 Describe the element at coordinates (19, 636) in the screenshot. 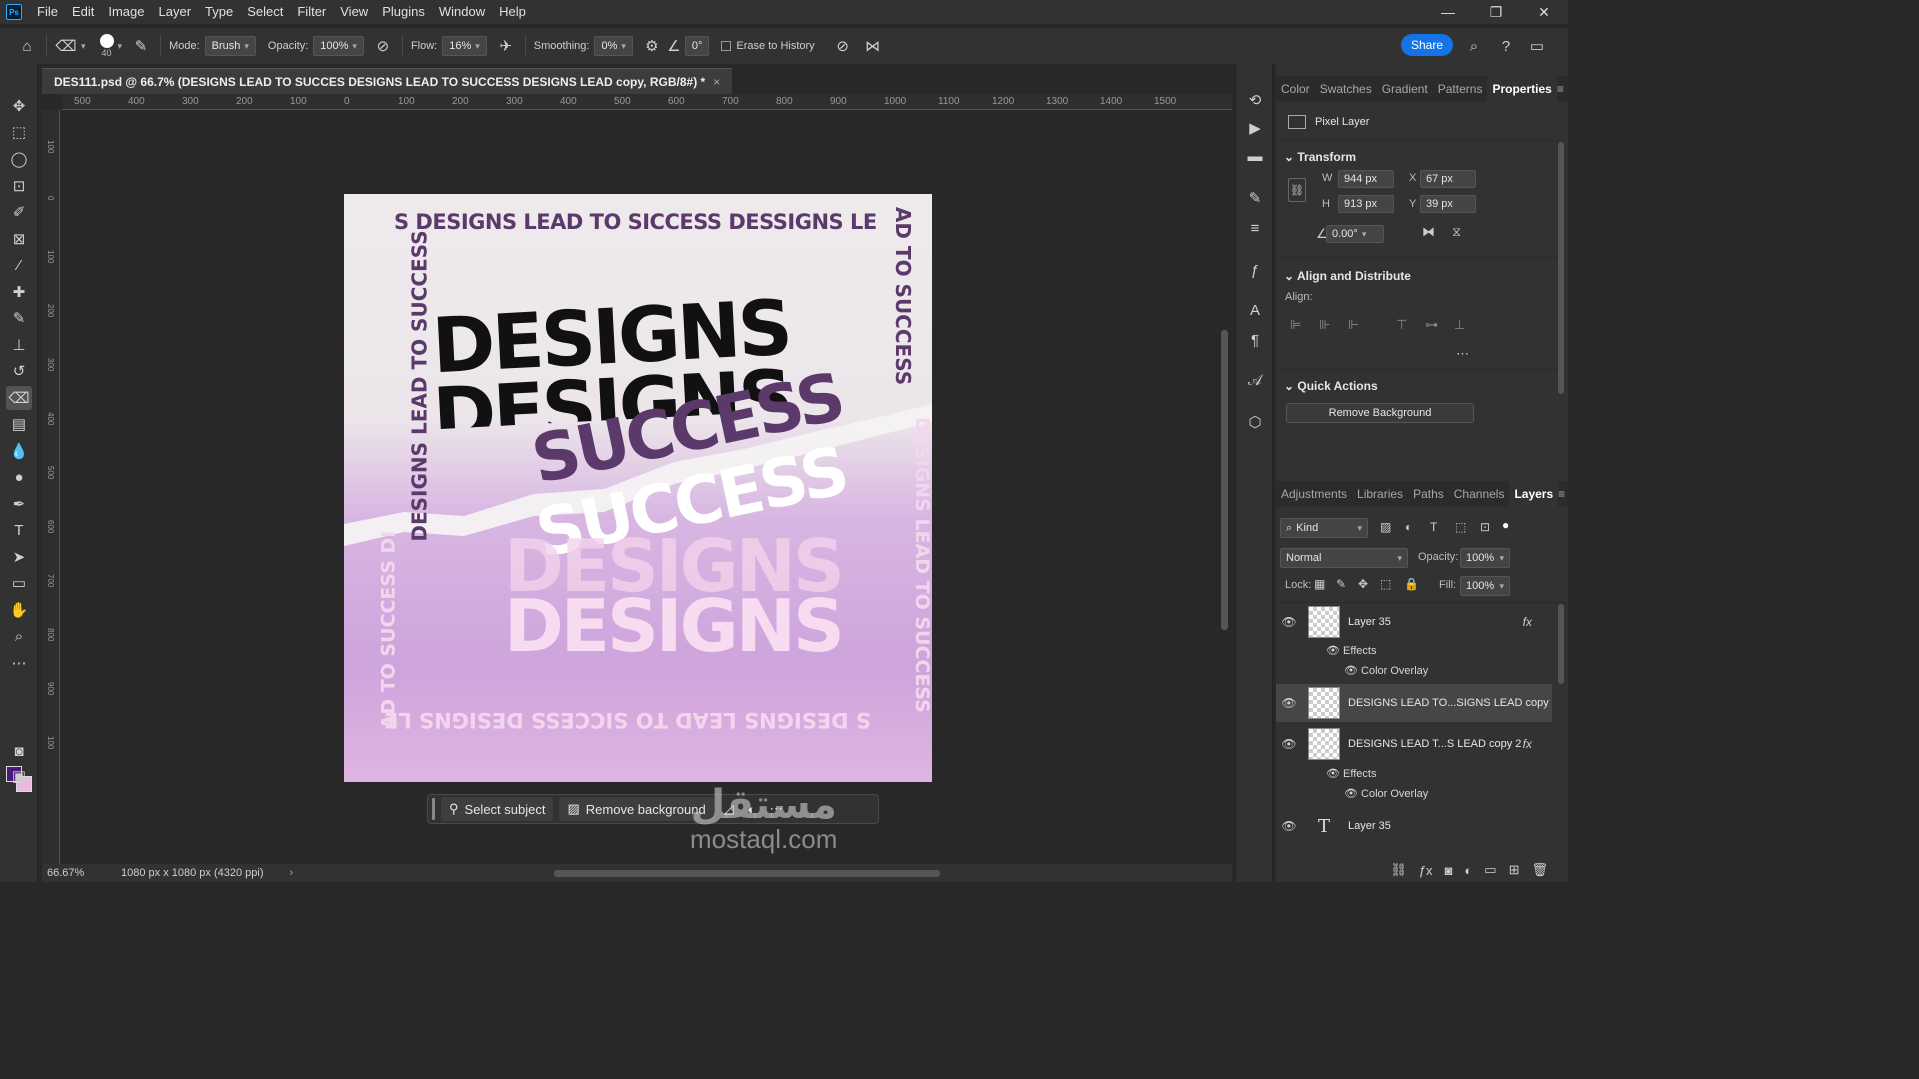

I see `zoom-tool-icon: ⌕` at that location.